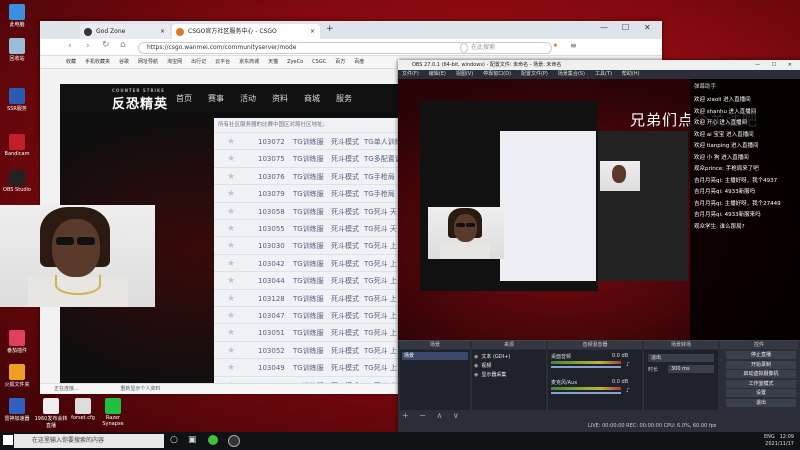 The height and width of the screenshot is (450, 800). What do you see at coordinates (307, 211) in the screenshot?
I see `table-row: ★ 103058 TG训练服 死斗模式 TG死斗 天` at bounding box center [307, 211].